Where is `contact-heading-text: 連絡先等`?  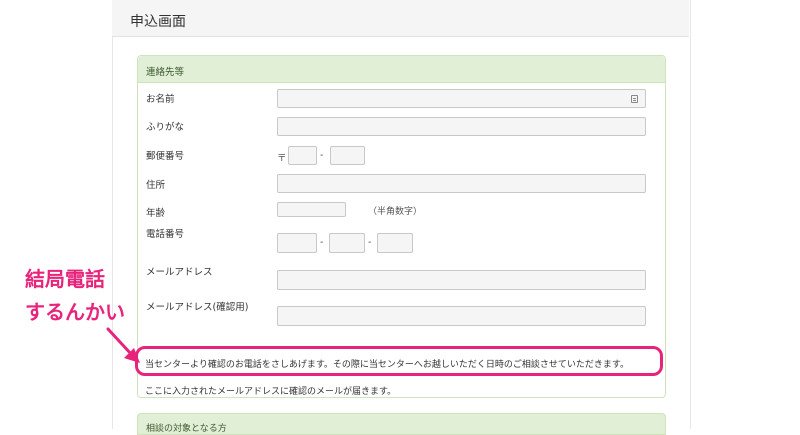
contact-heading-text: 連絡先等 is located at coordinates (165, 72).